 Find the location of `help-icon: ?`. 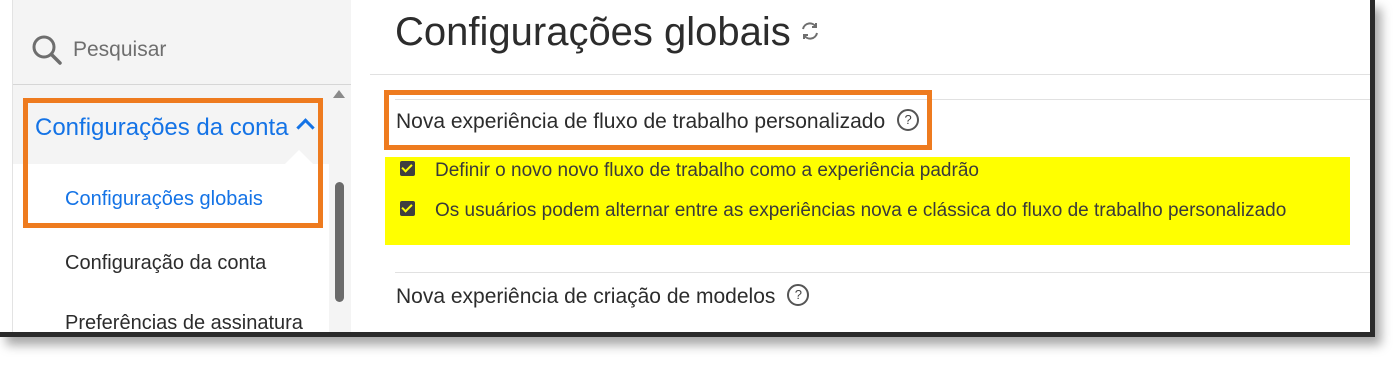

help-icon: ? is located at coordinates (798, 295).